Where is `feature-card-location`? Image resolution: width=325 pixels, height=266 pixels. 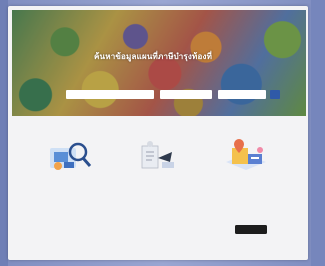
feature-card-location is located at coordinates (245, 156).